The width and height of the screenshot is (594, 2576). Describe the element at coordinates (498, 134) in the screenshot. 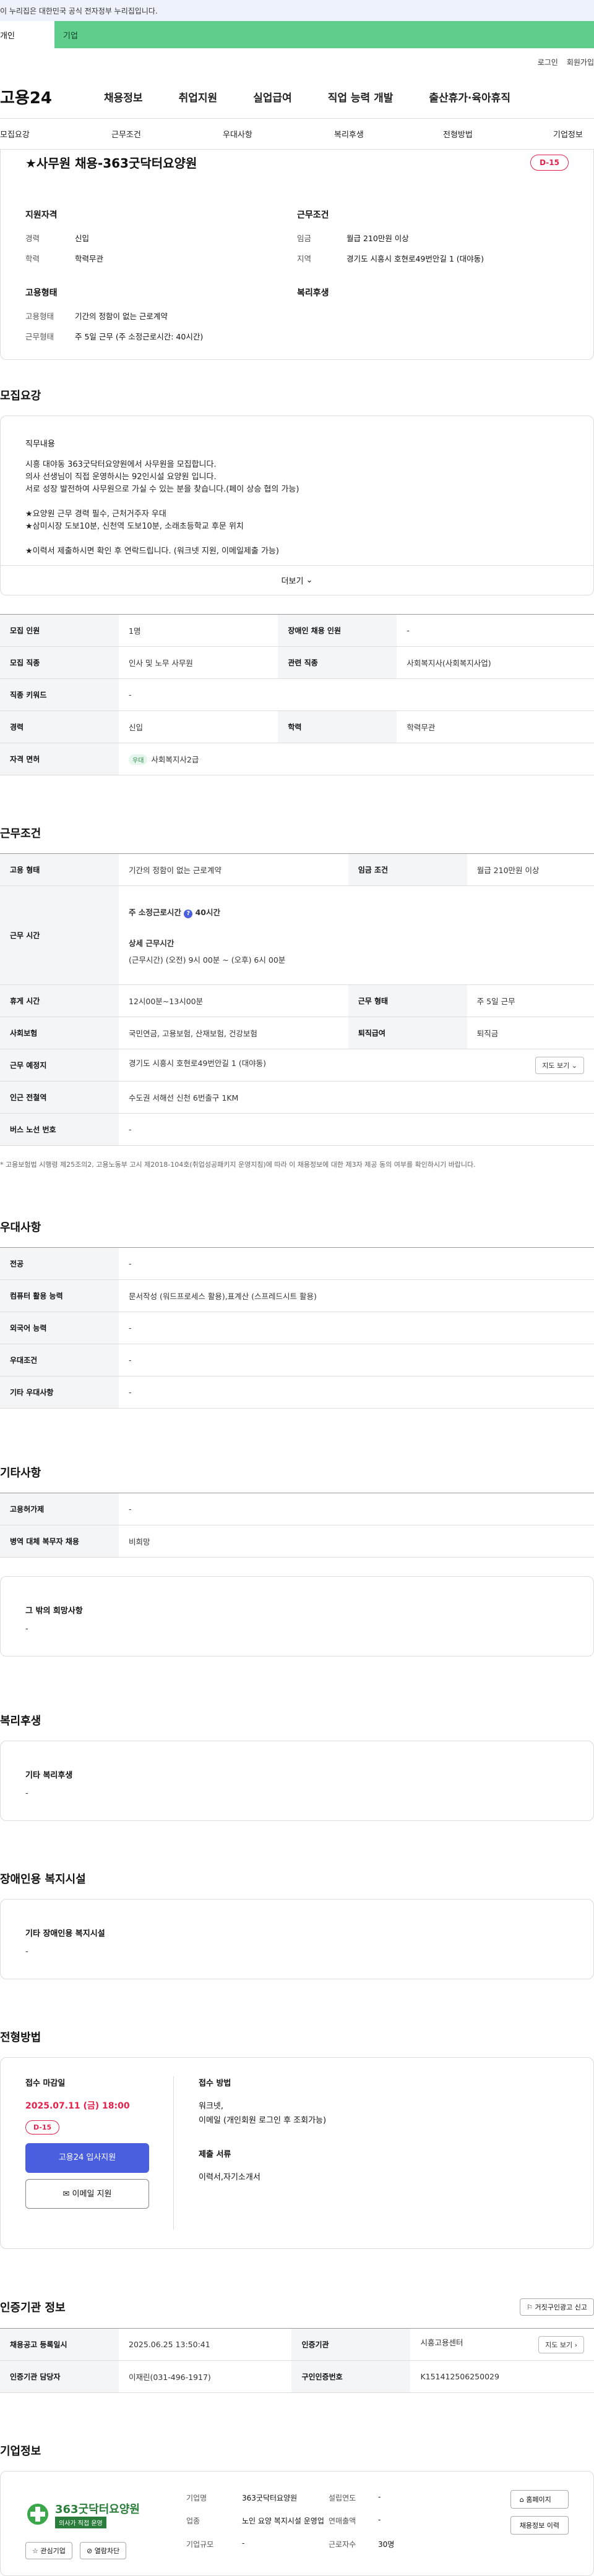

I see `subnav-process: 전형방법` at that location.